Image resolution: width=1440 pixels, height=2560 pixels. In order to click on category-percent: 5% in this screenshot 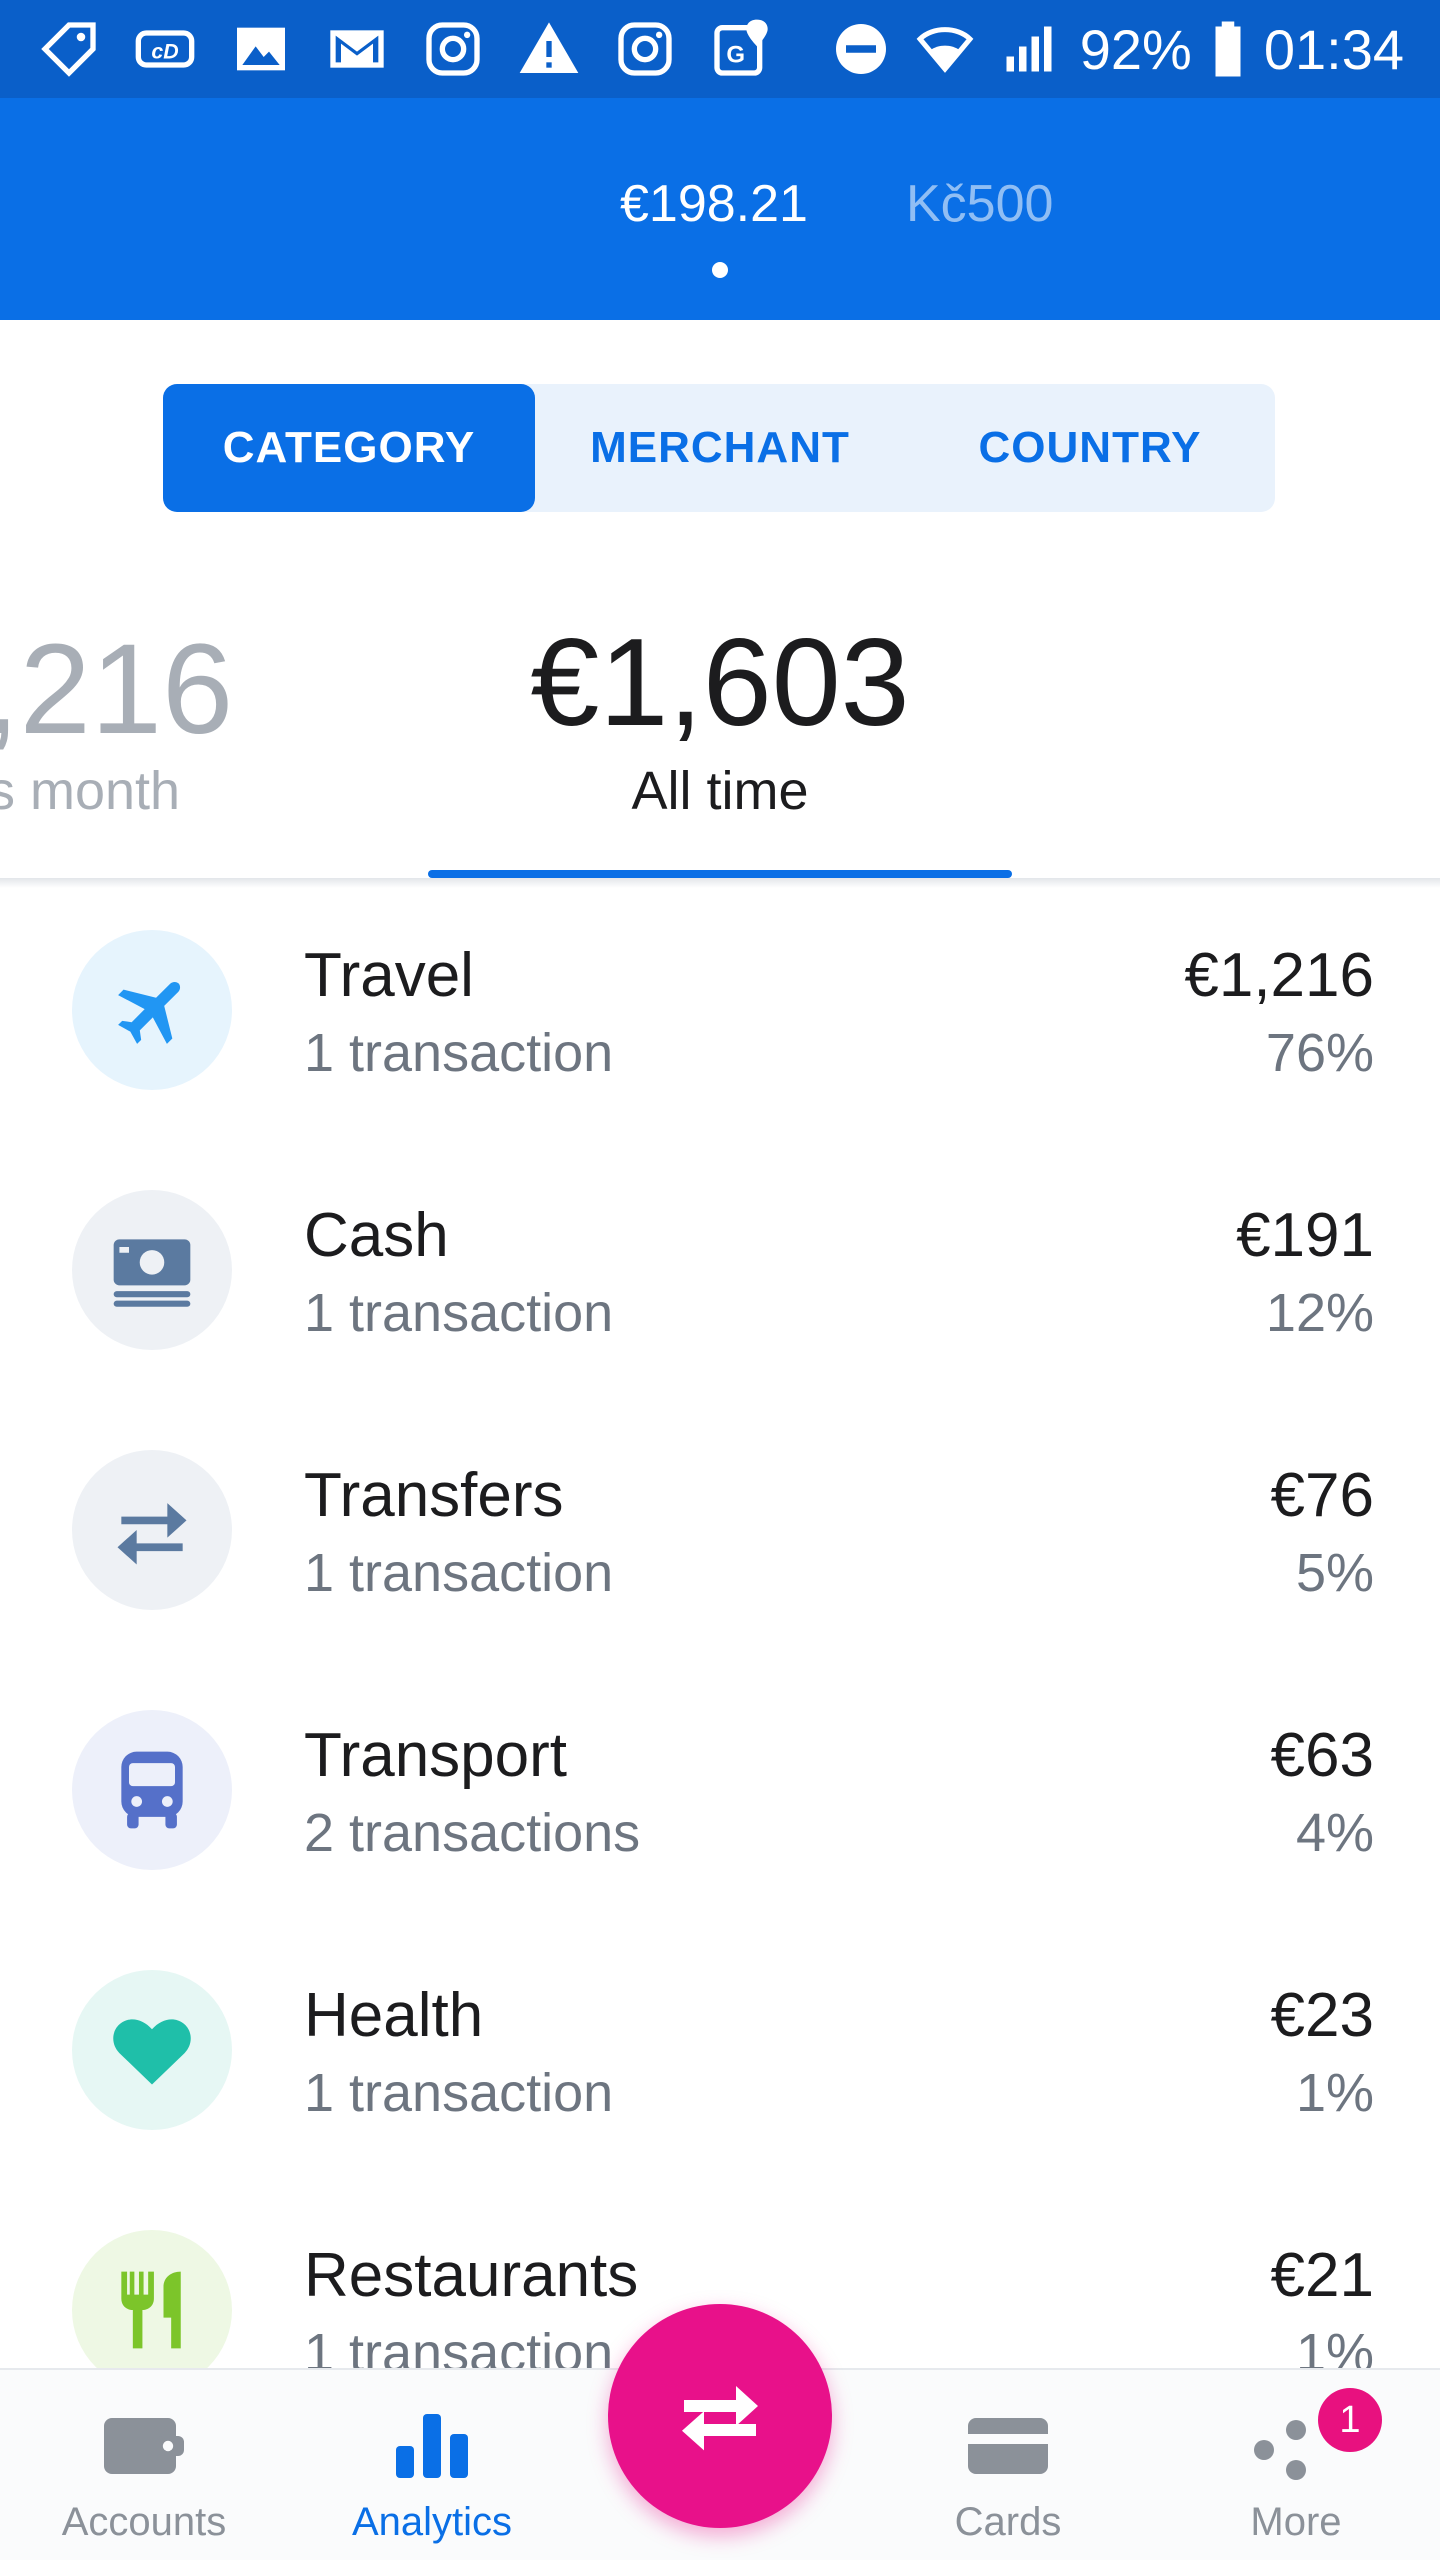, I will do `click(1334, 1573)`.